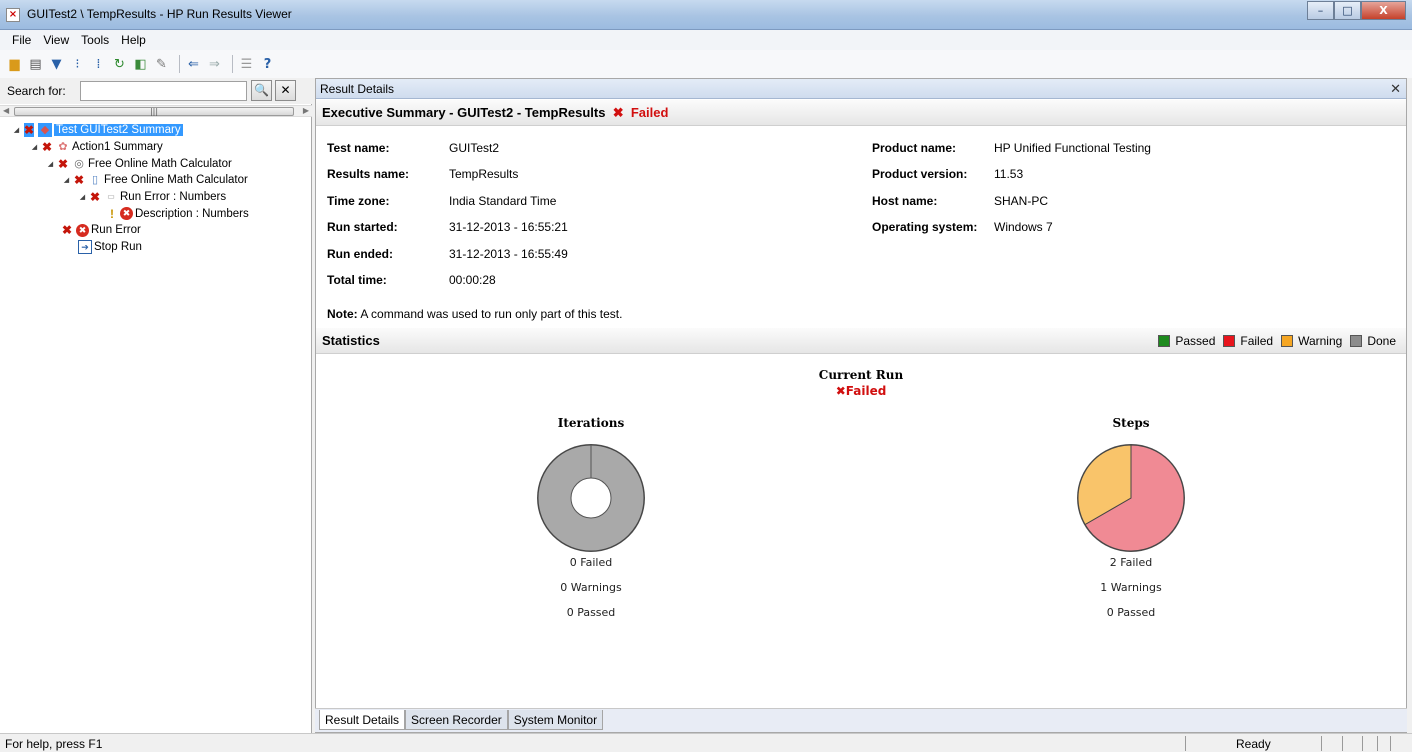 This screenshot has height=752, width=1412. Describe the element at coordinates (591, 423) in the screenshot. I see `iterations-chart-title: Iterations` at that location.